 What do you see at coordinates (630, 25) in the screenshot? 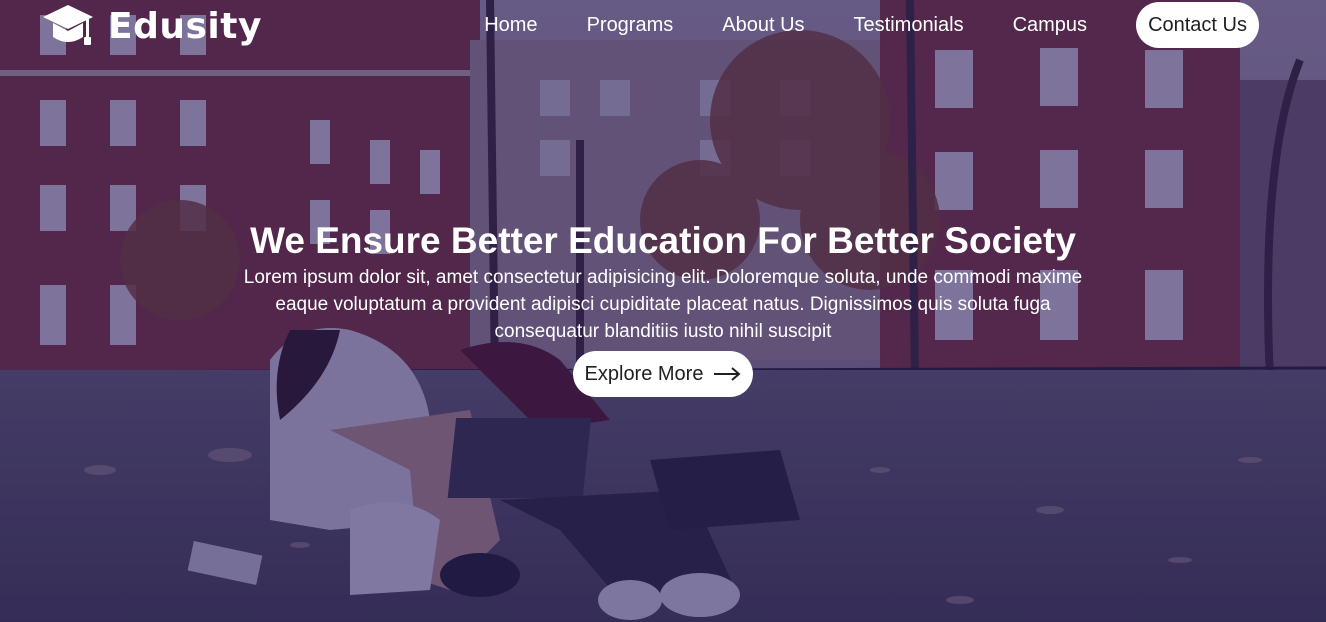
I see `nav-item-programs: Programs` at bounding box center [630, 25].